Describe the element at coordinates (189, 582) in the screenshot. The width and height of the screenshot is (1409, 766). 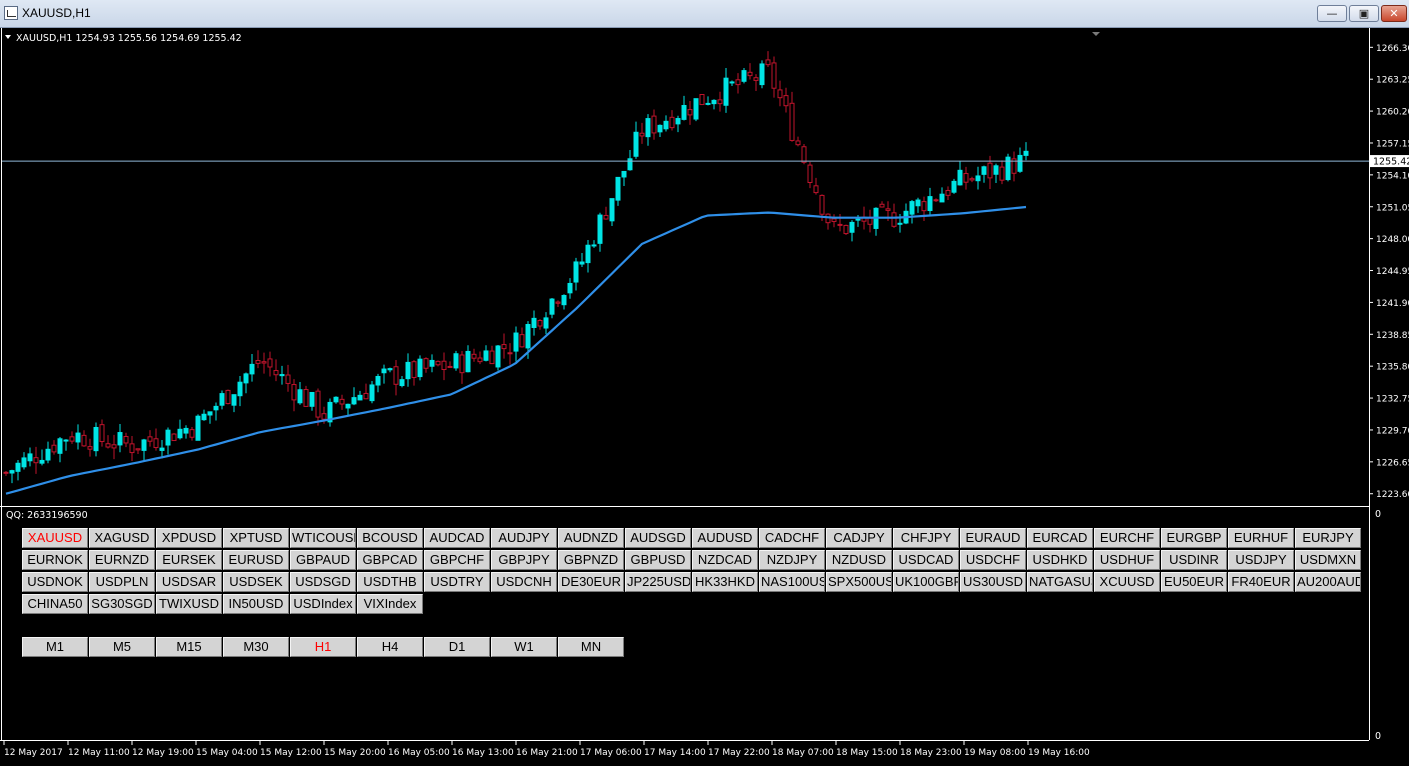
I see `symbol-button-usdsar: USDSAR` at that location.